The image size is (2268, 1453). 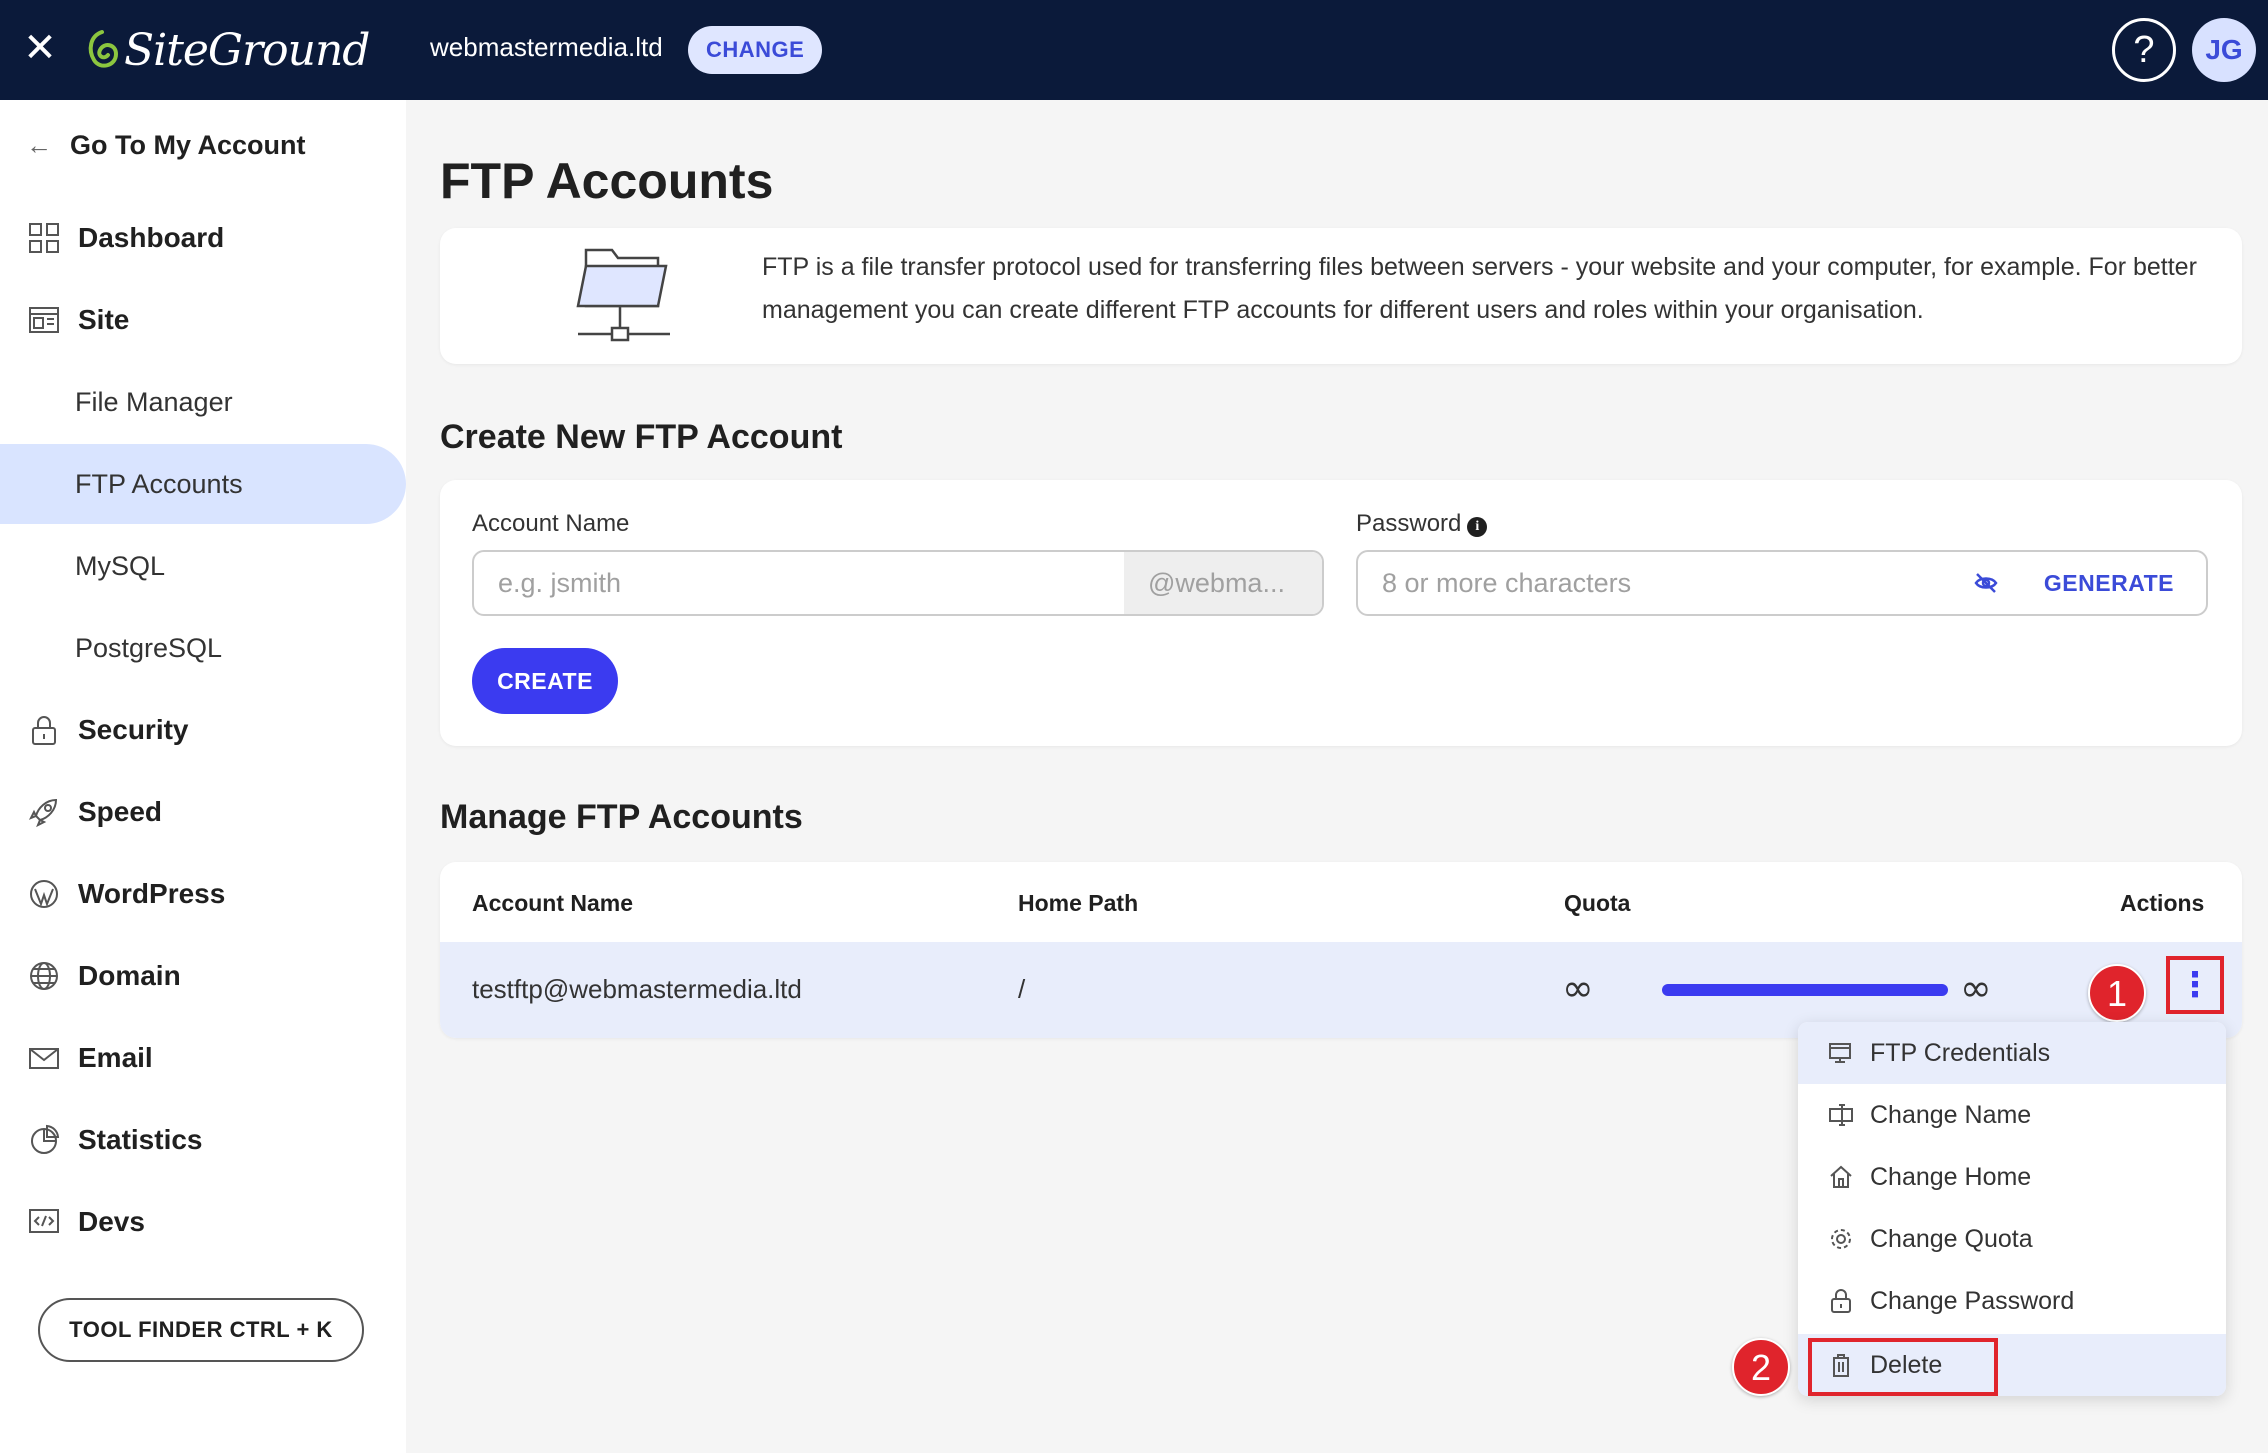 What do you see at coordinates (44, 976) in the screenshot?
I see `globe-icon` at bounding box center [44, 976].